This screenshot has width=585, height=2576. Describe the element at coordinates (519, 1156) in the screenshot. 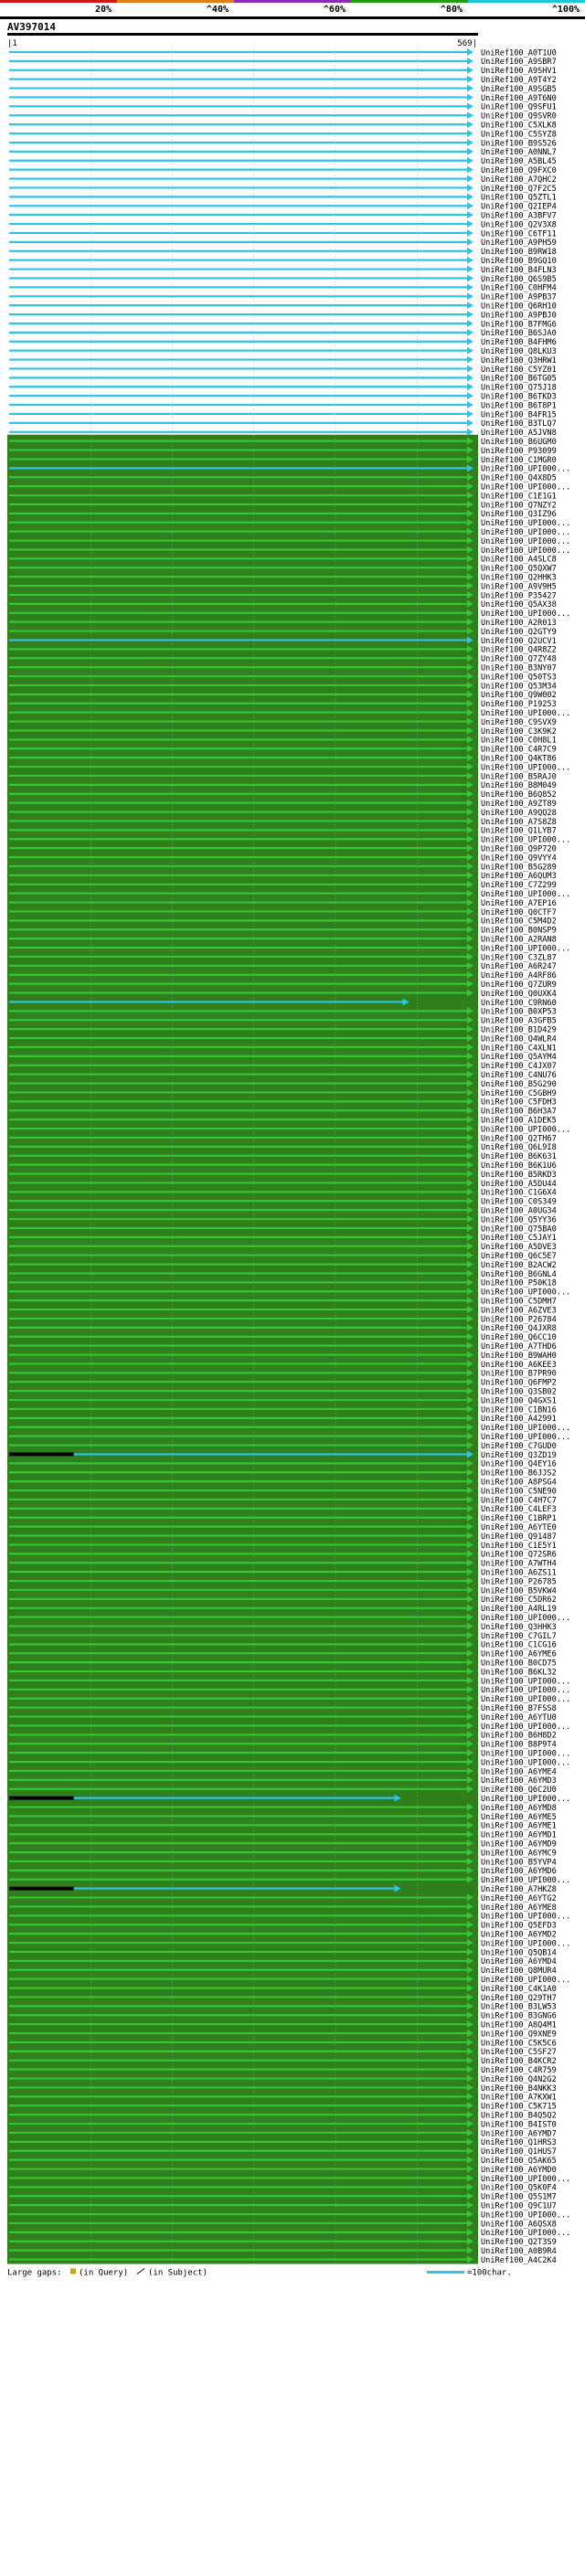

I see `hit-label: UniRef100_B6K631` at that location.